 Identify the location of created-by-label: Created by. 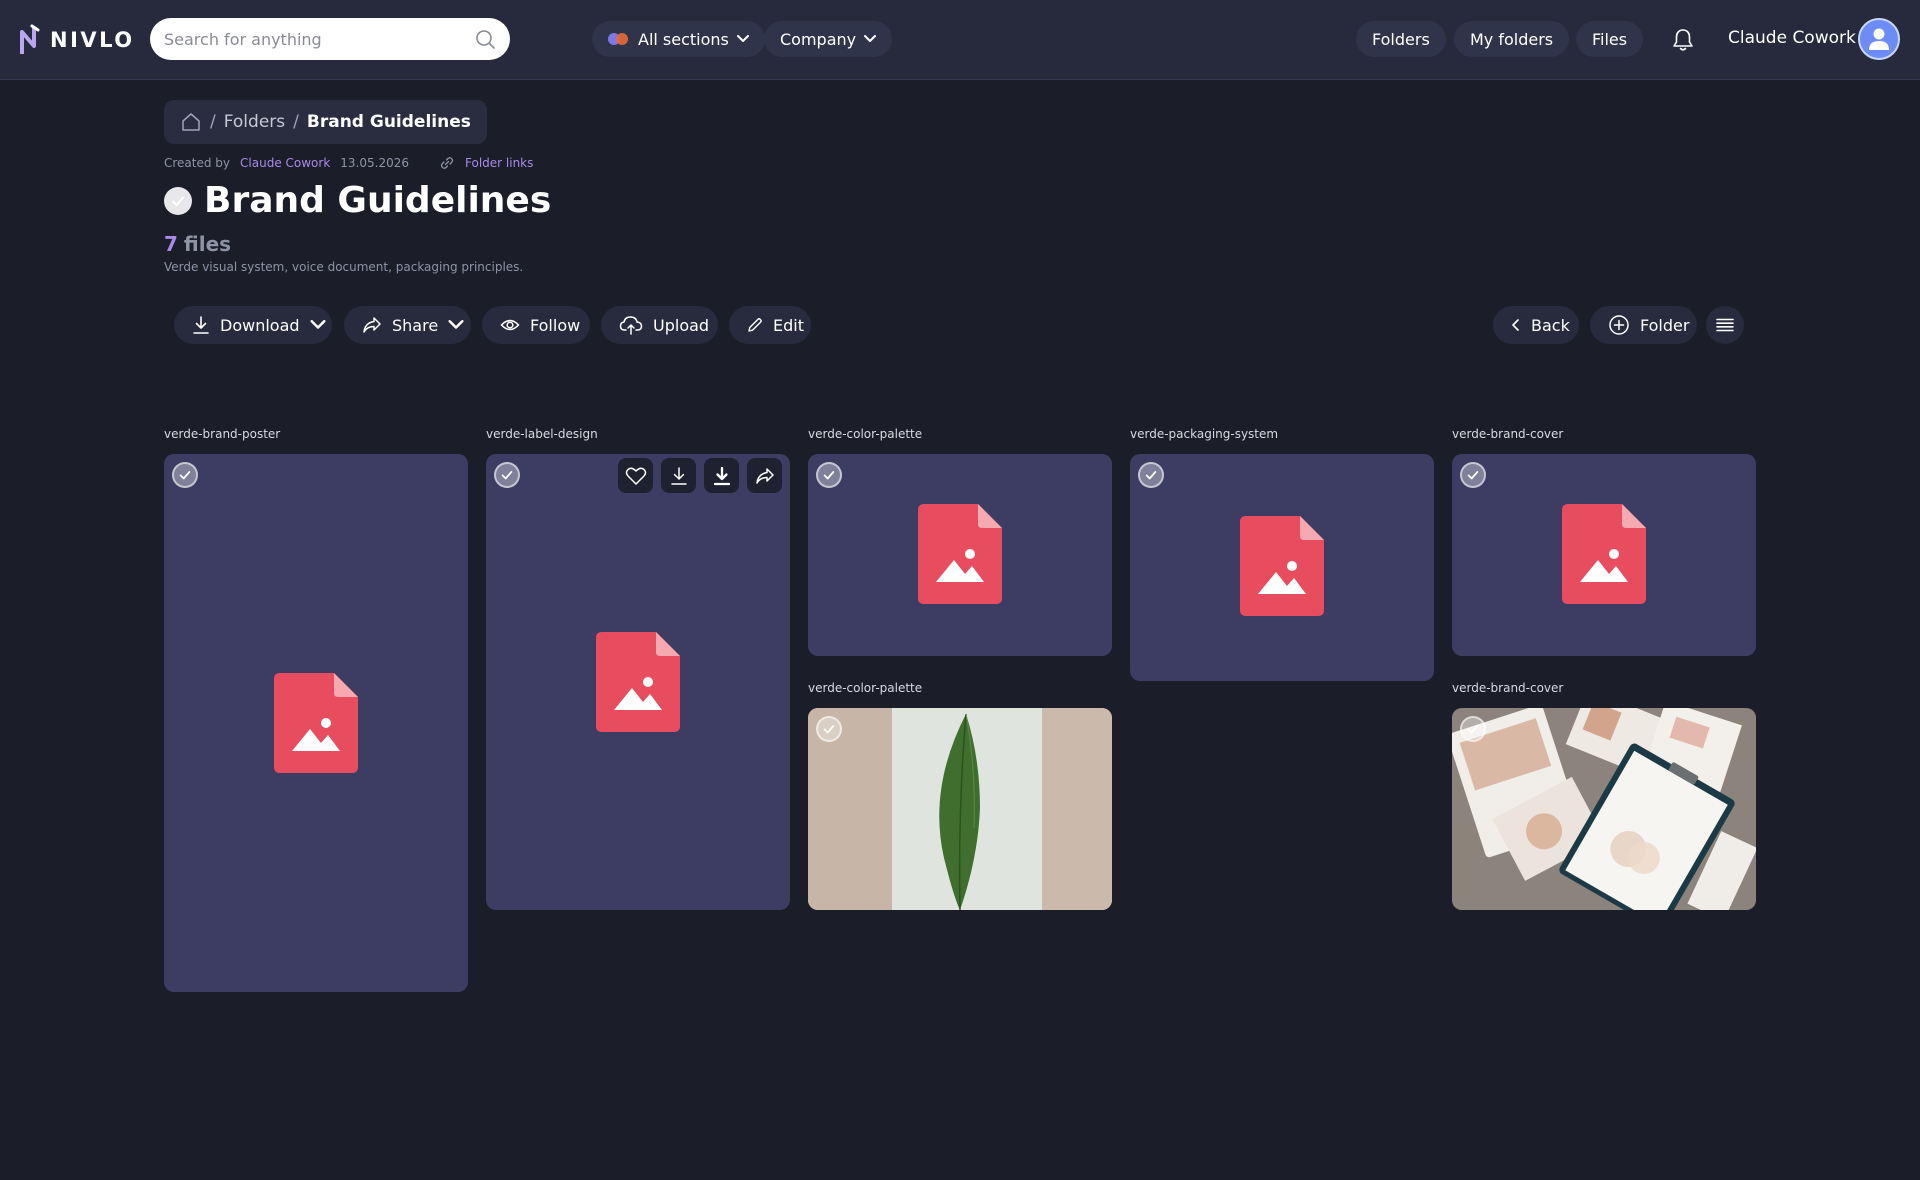
(197, 163).